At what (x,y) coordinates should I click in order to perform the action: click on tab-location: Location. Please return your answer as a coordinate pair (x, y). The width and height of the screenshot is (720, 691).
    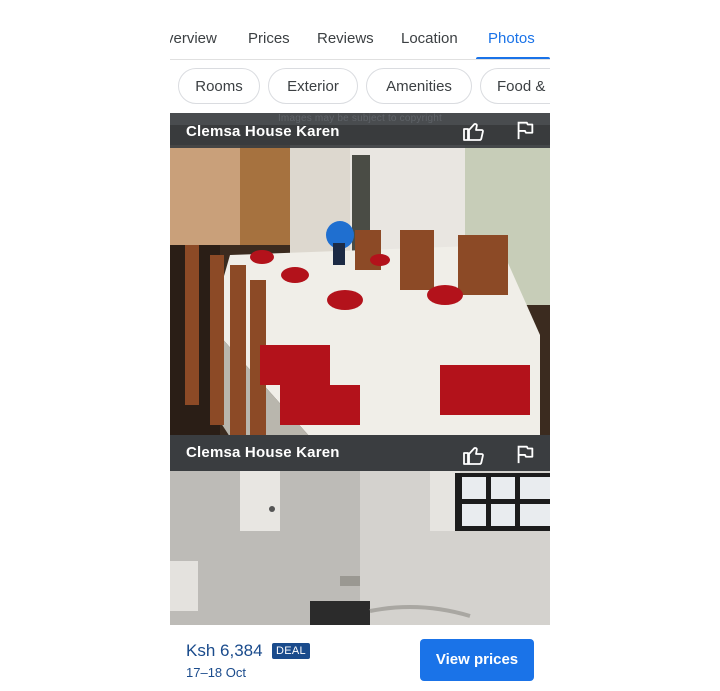
    Looking at the image, I should click on (429, 38).